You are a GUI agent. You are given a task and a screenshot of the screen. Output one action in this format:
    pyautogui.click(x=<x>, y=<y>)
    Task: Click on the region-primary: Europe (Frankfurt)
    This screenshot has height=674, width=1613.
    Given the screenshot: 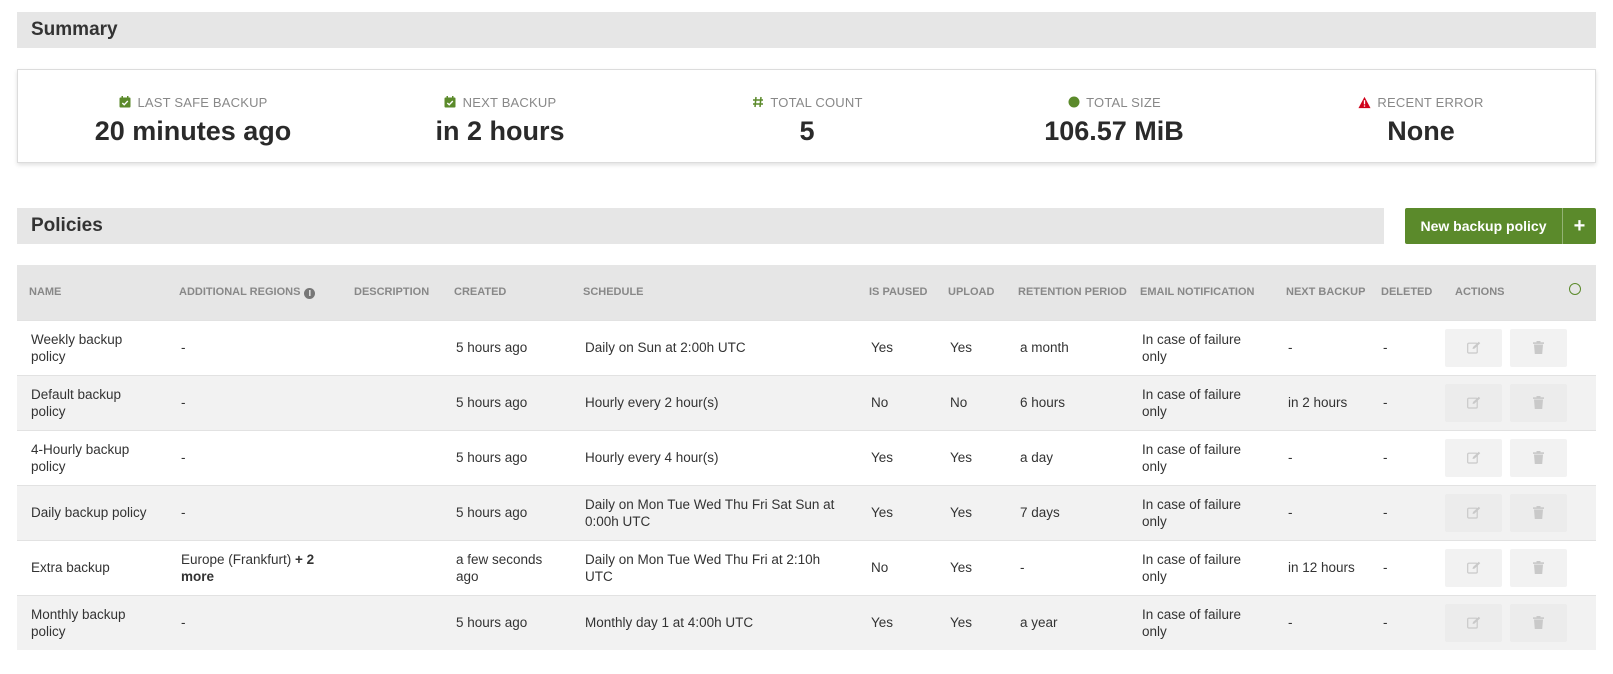 What is the action you would take?
    pyautogui.click(x=236, y=559)
    